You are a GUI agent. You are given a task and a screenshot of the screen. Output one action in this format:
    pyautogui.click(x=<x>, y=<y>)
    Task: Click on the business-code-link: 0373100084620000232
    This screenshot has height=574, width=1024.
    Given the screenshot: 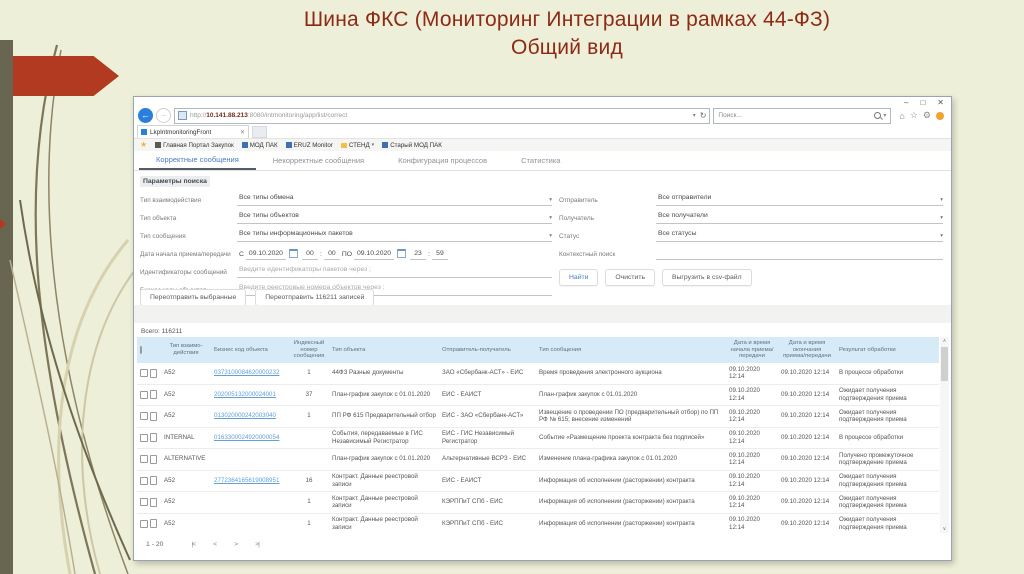 What is the action you would take?
    pyautogui.click(x=246, y=372)
    